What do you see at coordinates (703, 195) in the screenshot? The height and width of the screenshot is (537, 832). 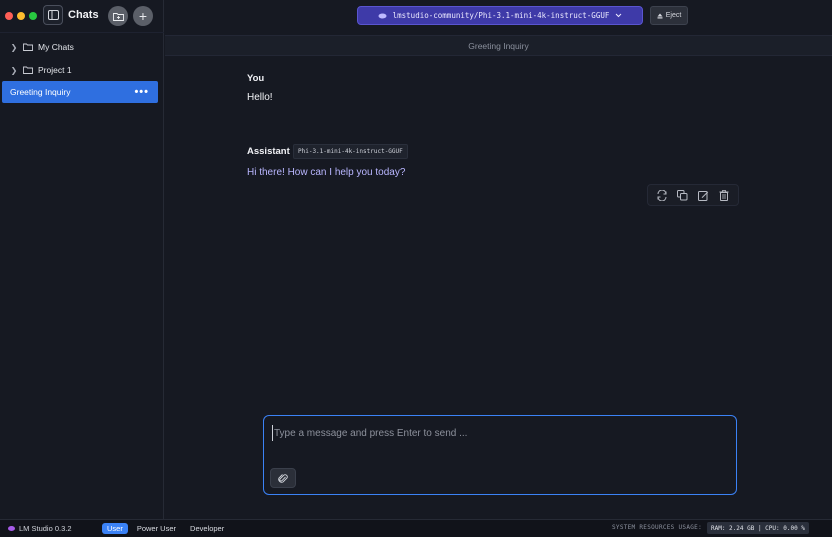 I see `edit-icon` at bounding box center [703, 195].